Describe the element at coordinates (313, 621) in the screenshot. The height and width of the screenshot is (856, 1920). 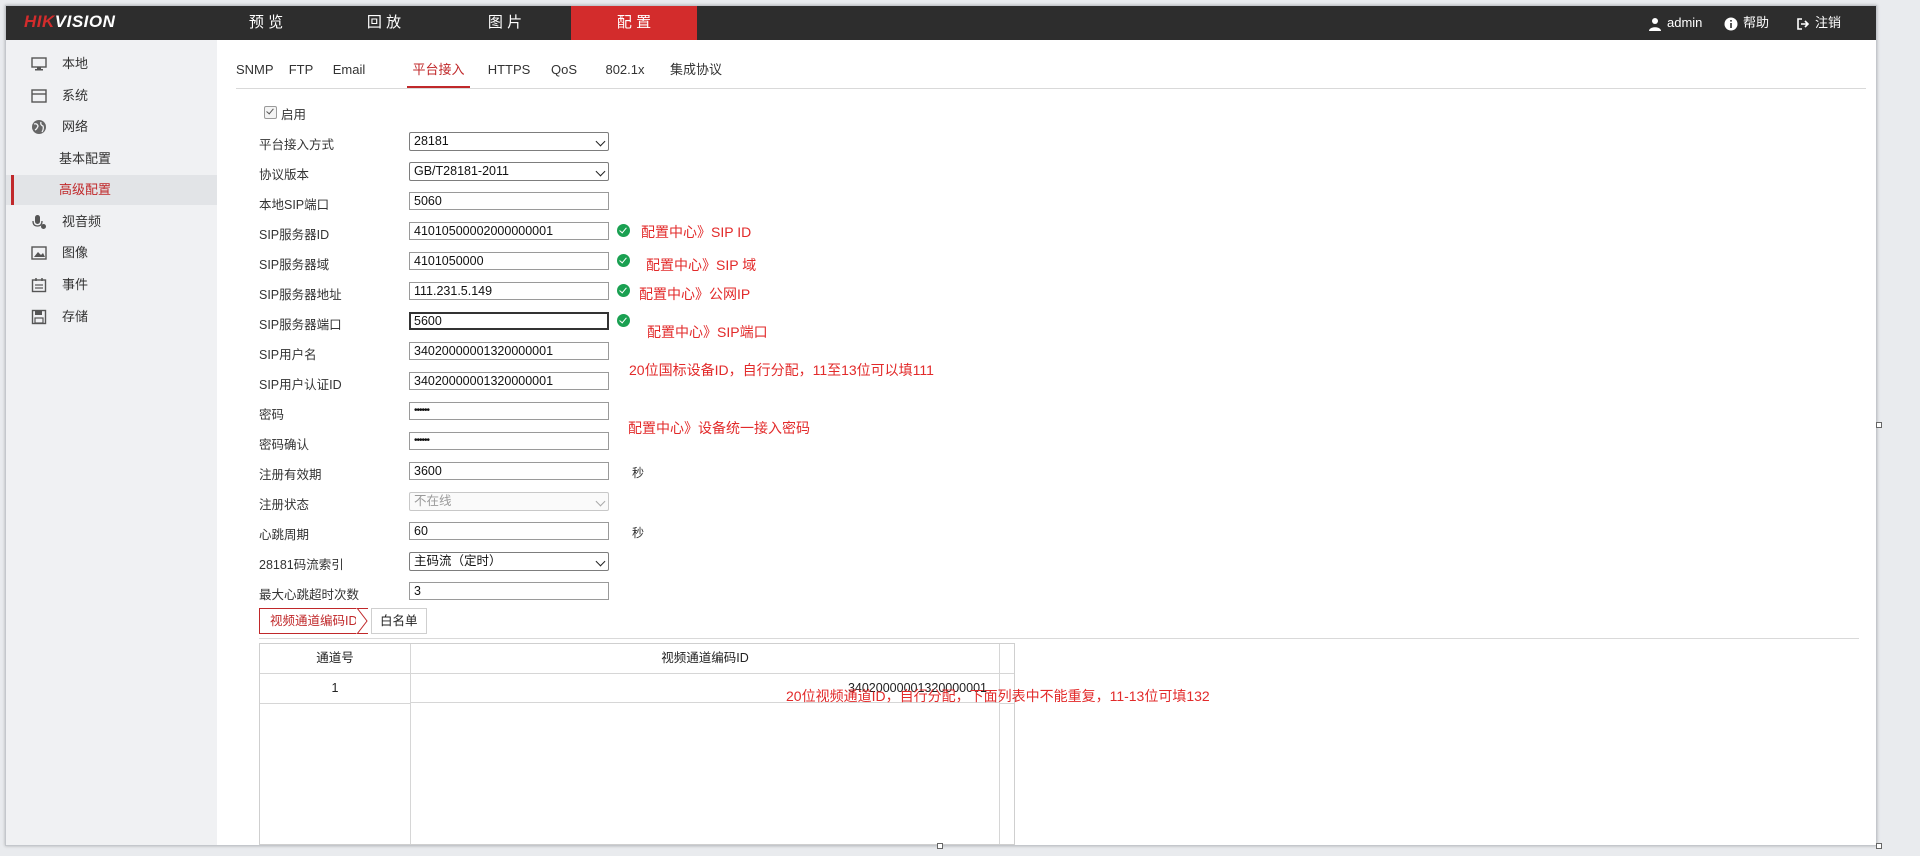
I see `subtab-video-channel-code-id: 视频通道编码ID` at that location.